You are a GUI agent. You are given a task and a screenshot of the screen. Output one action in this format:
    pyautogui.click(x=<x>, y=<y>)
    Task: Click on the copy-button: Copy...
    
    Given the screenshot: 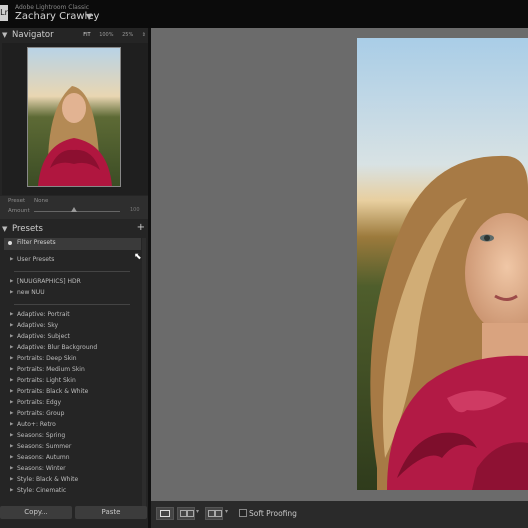 What is the action you would take?
    pyautogui.click(x=36, y=512)
    